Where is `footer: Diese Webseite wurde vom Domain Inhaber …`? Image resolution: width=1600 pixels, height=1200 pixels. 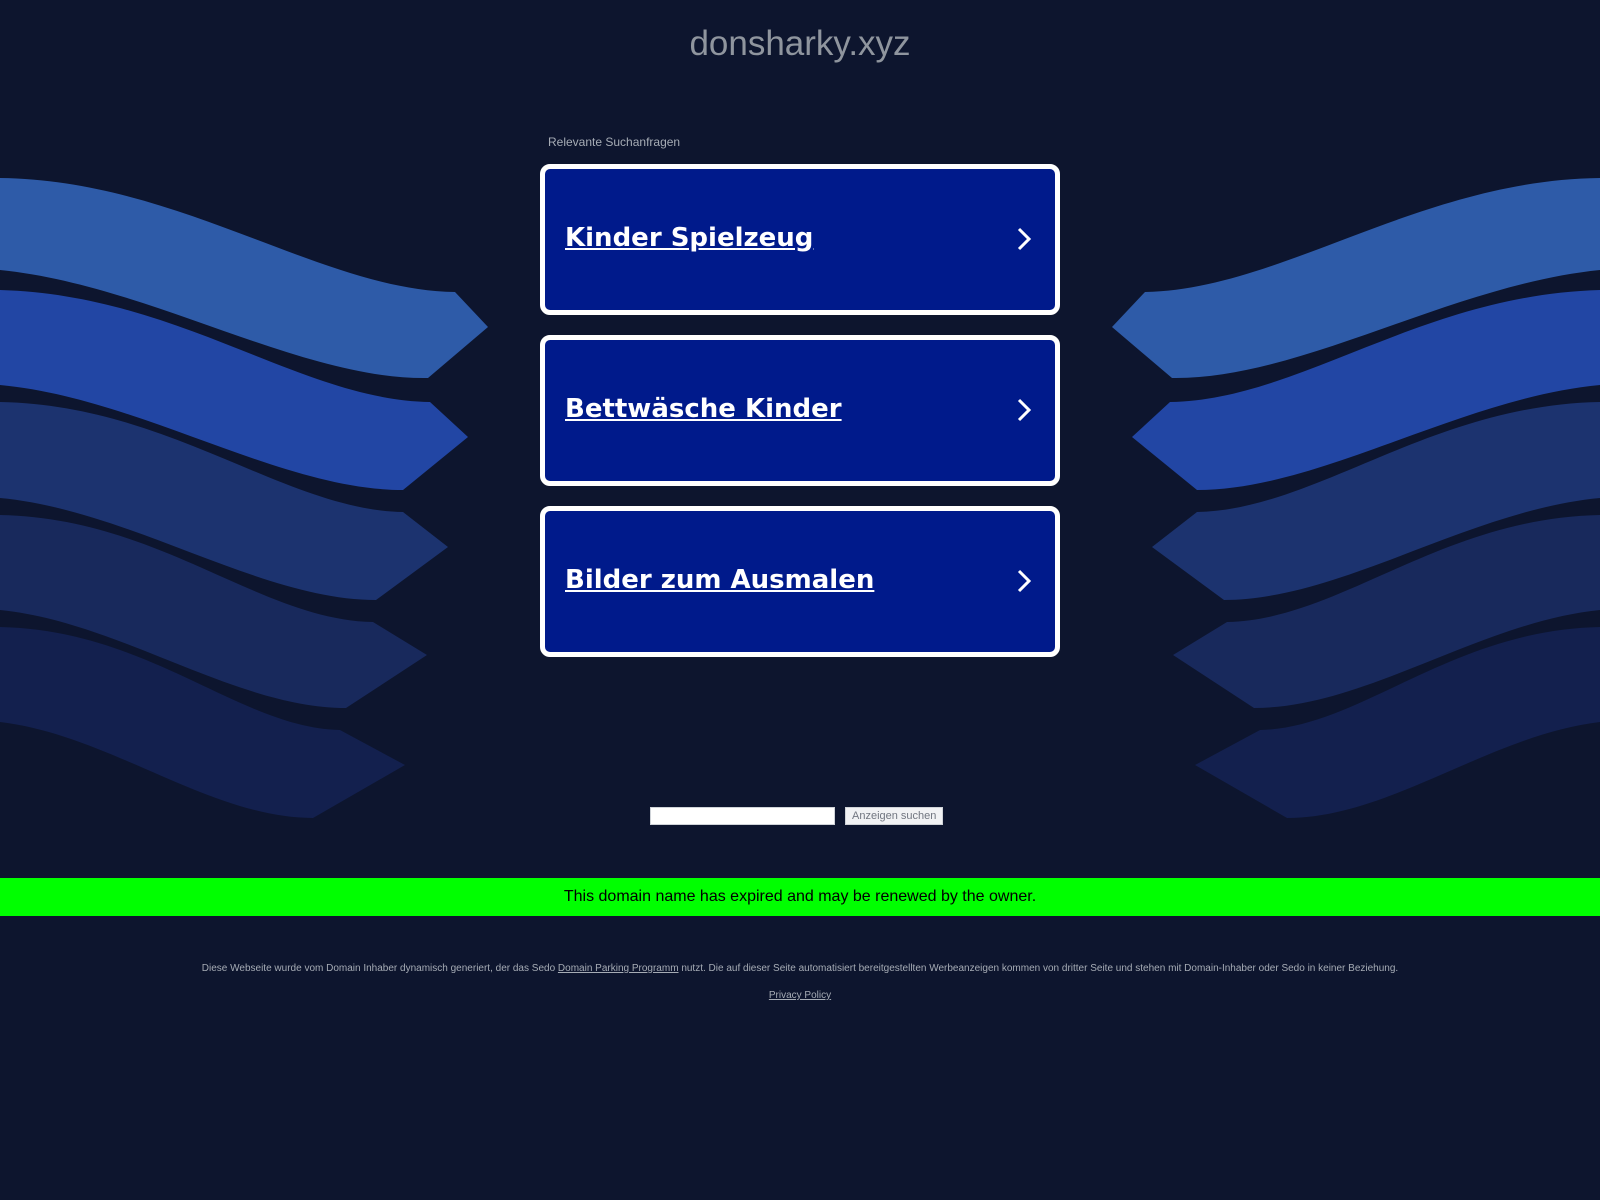
footer: Diese Webseite wurde vom Domain Inhaber … is located at coordinates (800, 982).